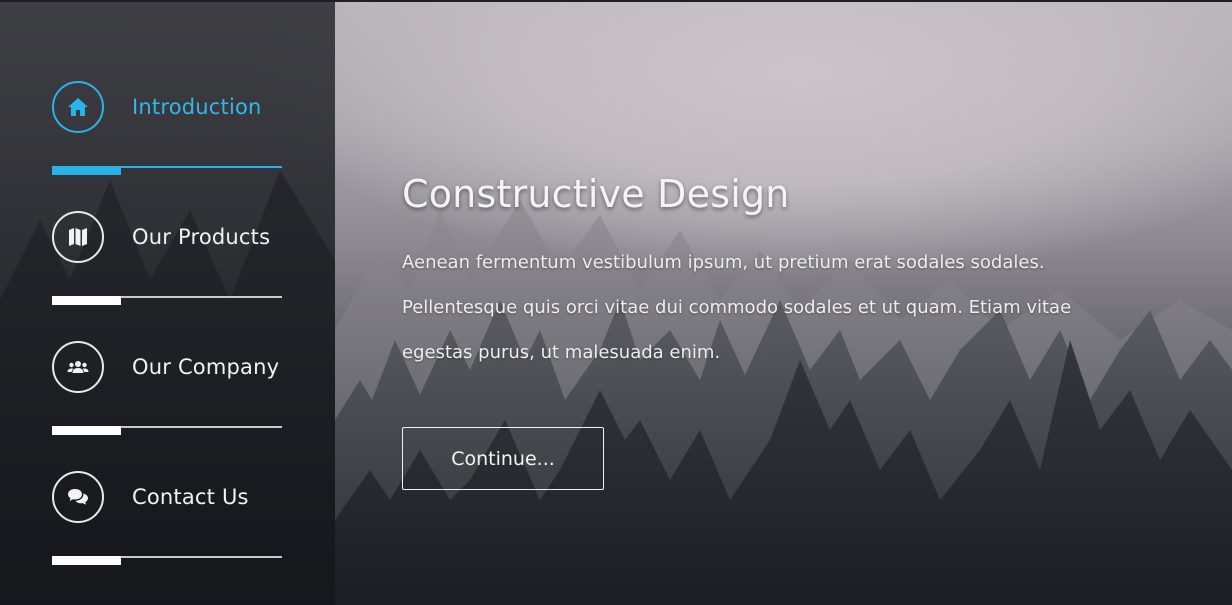  Describe the element at coordinates (78, 107) in the screenshot. I see `home-icon` at that location.